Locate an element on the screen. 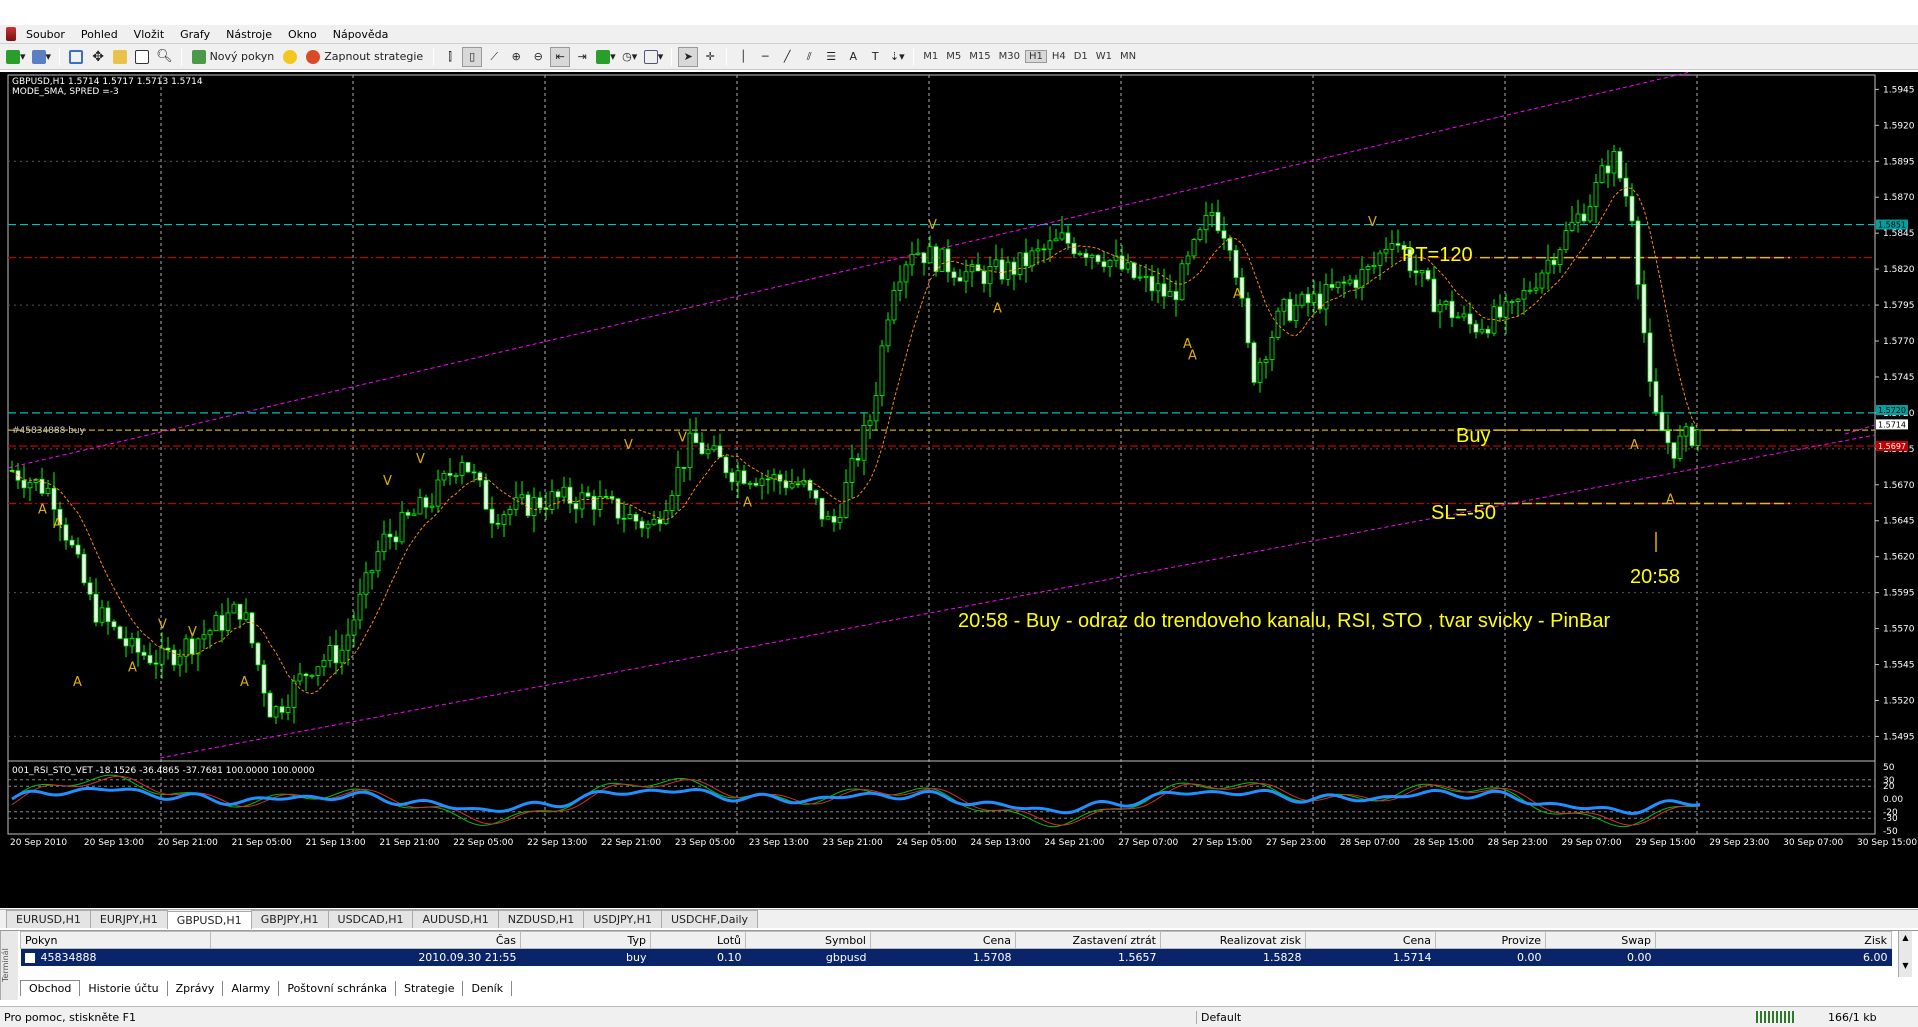  channel-icon: ⫽ is located at coordinates (809, 57).